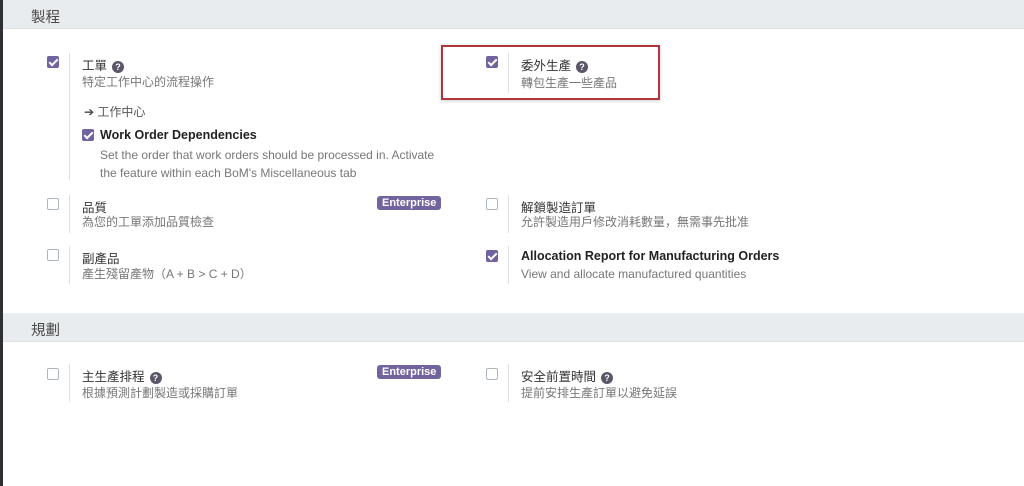 This screenshot has height=486, width=1024. What do you see at coordinates (45, 18) in the screenshot?
I see `section-title-manufacturing: 製程` at bounding box center [45, 18].